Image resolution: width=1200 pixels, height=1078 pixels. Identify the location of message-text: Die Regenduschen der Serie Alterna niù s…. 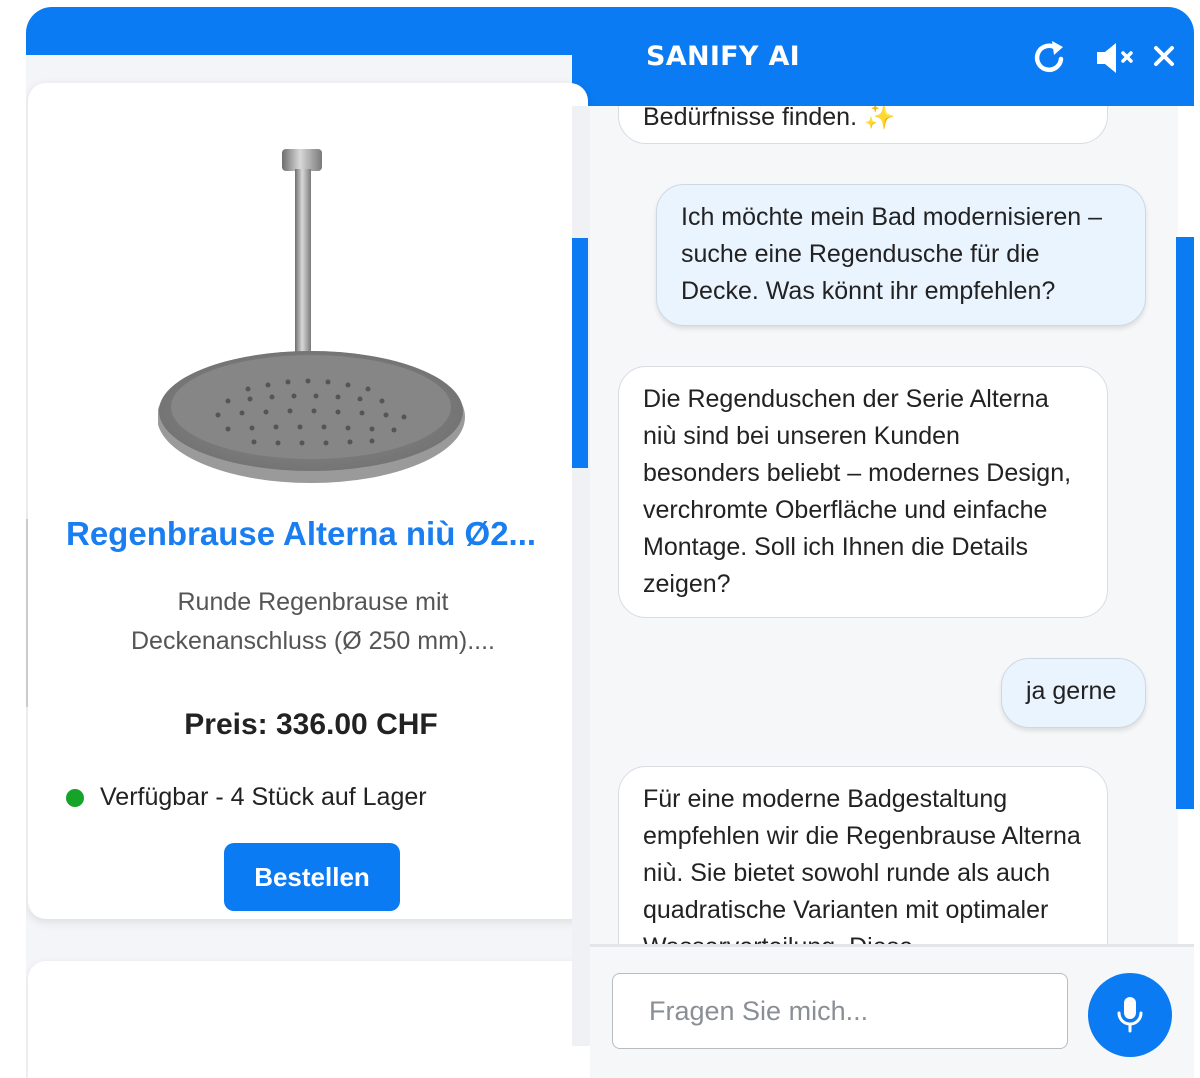
(857, 491).